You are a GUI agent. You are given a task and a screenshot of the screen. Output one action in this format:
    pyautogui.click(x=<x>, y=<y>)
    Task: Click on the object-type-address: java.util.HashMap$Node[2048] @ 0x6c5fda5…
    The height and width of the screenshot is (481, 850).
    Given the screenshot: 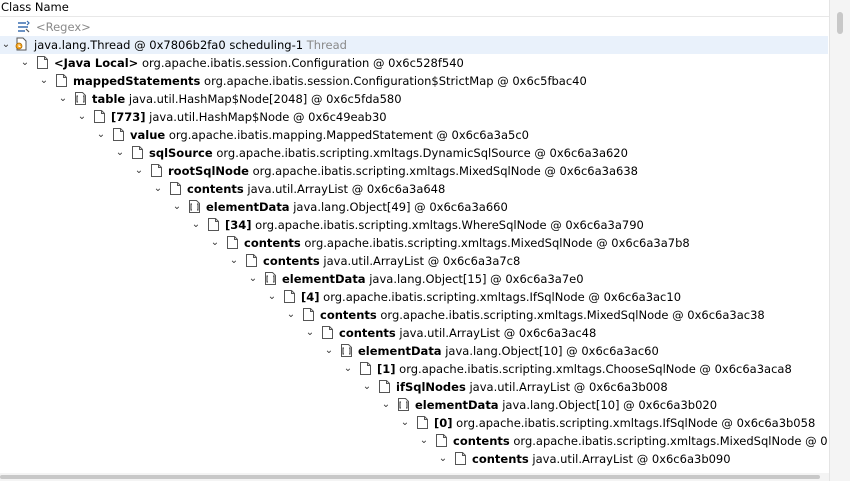 What is the action you would take?
    pyautogui.click(x=263, y=99)
    